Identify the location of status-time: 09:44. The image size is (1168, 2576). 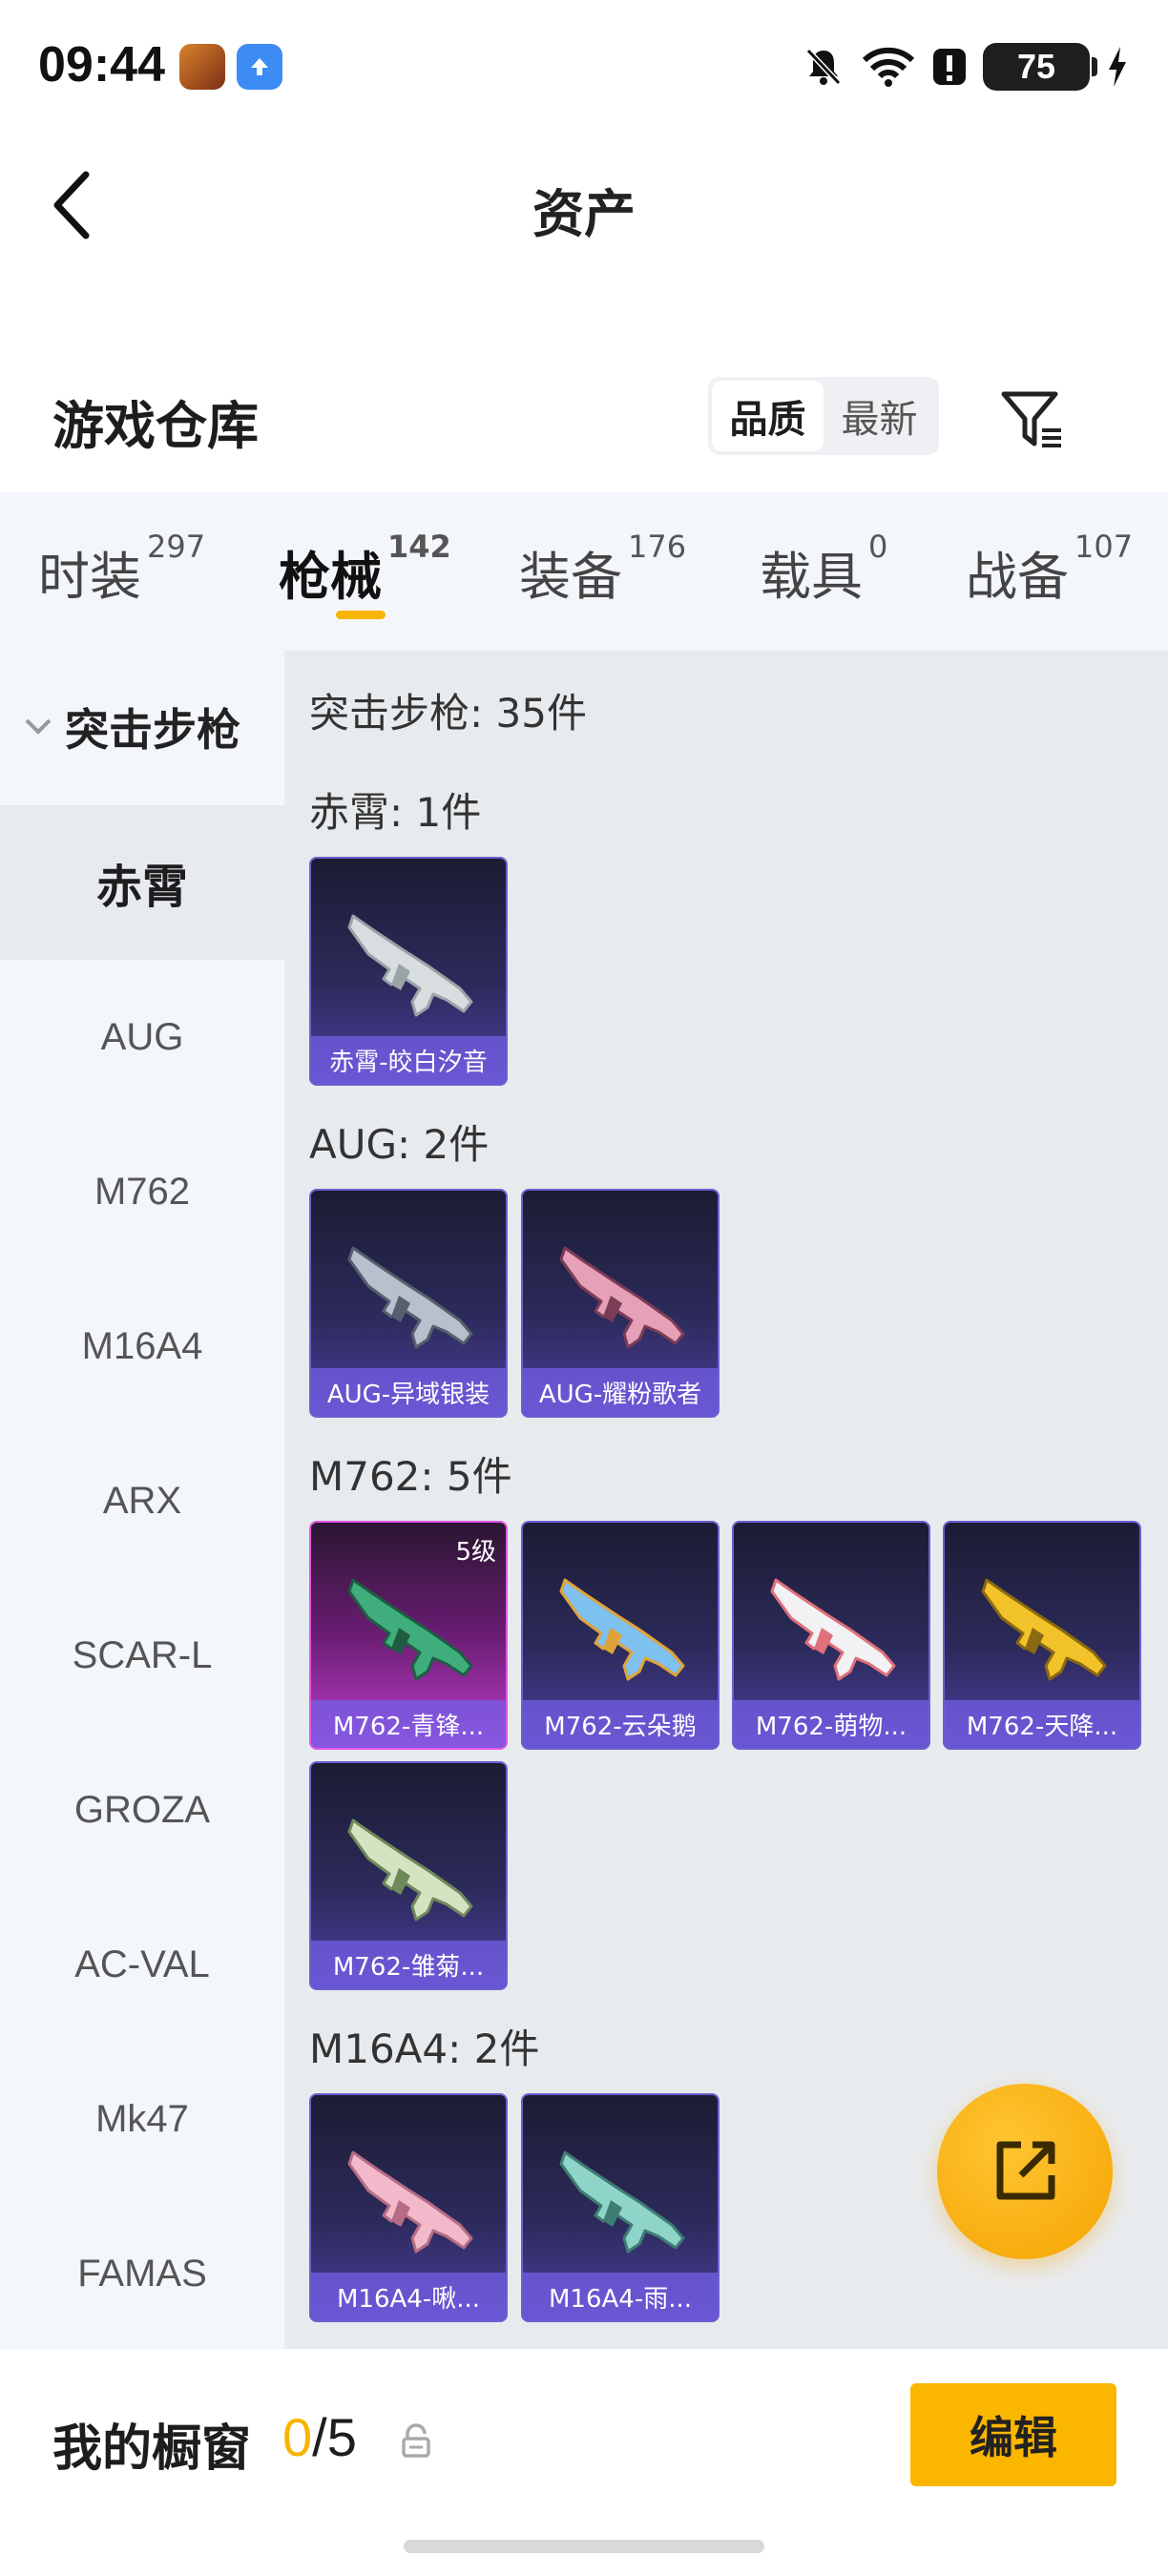
(101, 65).